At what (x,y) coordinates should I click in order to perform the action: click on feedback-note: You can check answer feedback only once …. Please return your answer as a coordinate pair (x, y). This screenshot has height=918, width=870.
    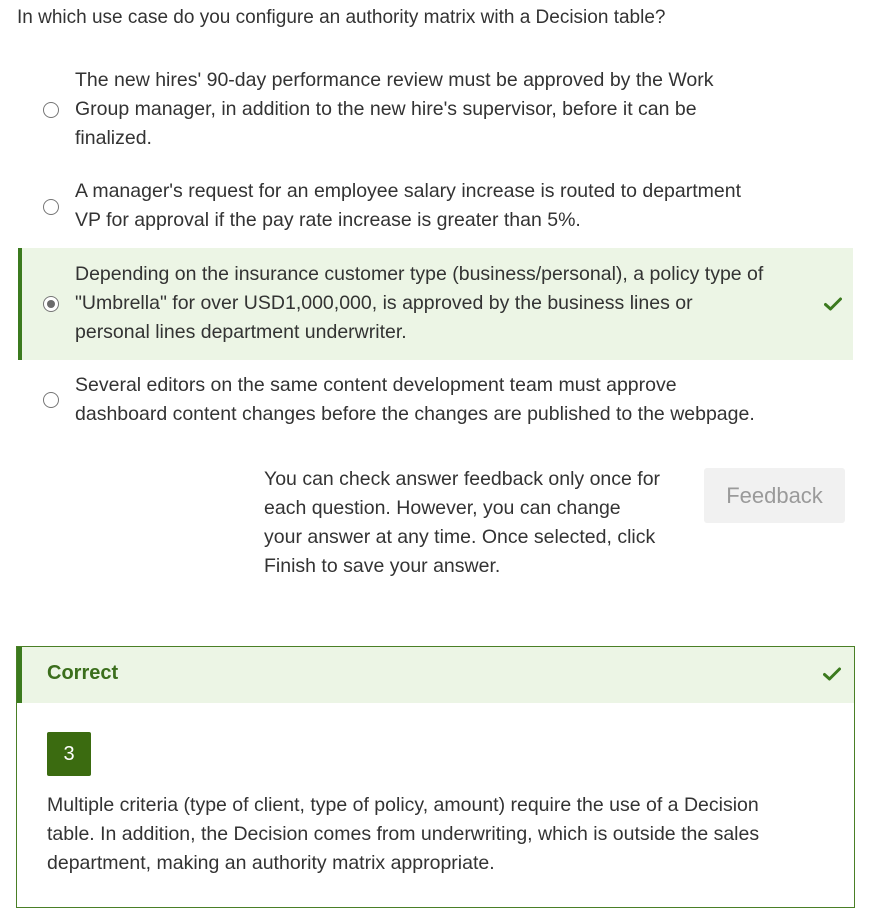
    Looking at the image, I should click on (462, 522).